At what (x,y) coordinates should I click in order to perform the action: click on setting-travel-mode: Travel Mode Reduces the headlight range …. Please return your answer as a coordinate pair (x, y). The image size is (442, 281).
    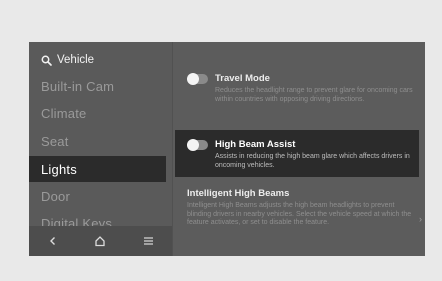
    Looking at the image, I should click on (302, 88).